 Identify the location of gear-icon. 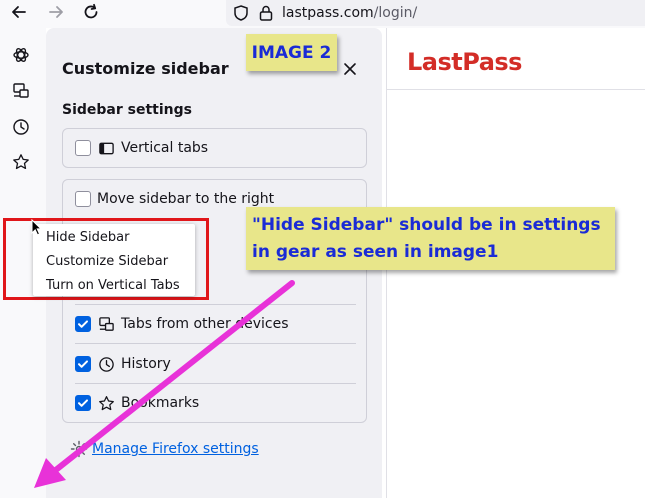
(79, 449).